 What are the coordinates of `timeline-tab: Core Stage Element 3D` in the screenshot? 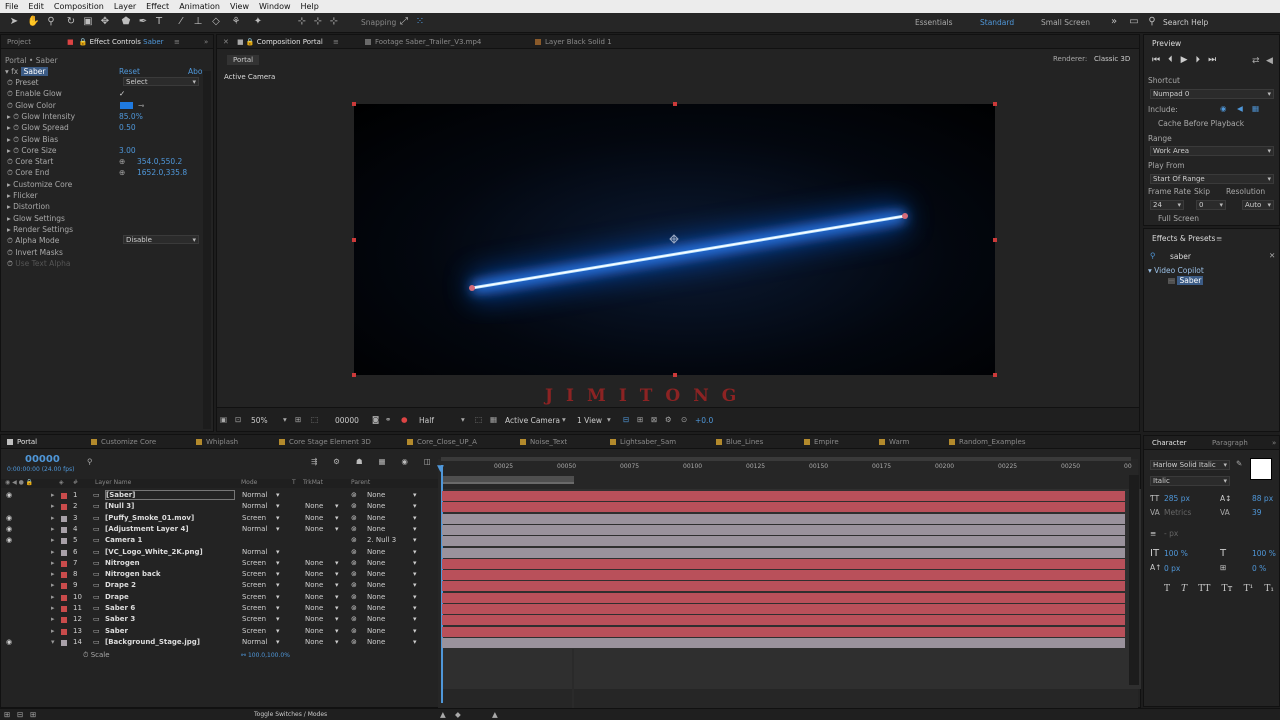 It's located at (325, 442).